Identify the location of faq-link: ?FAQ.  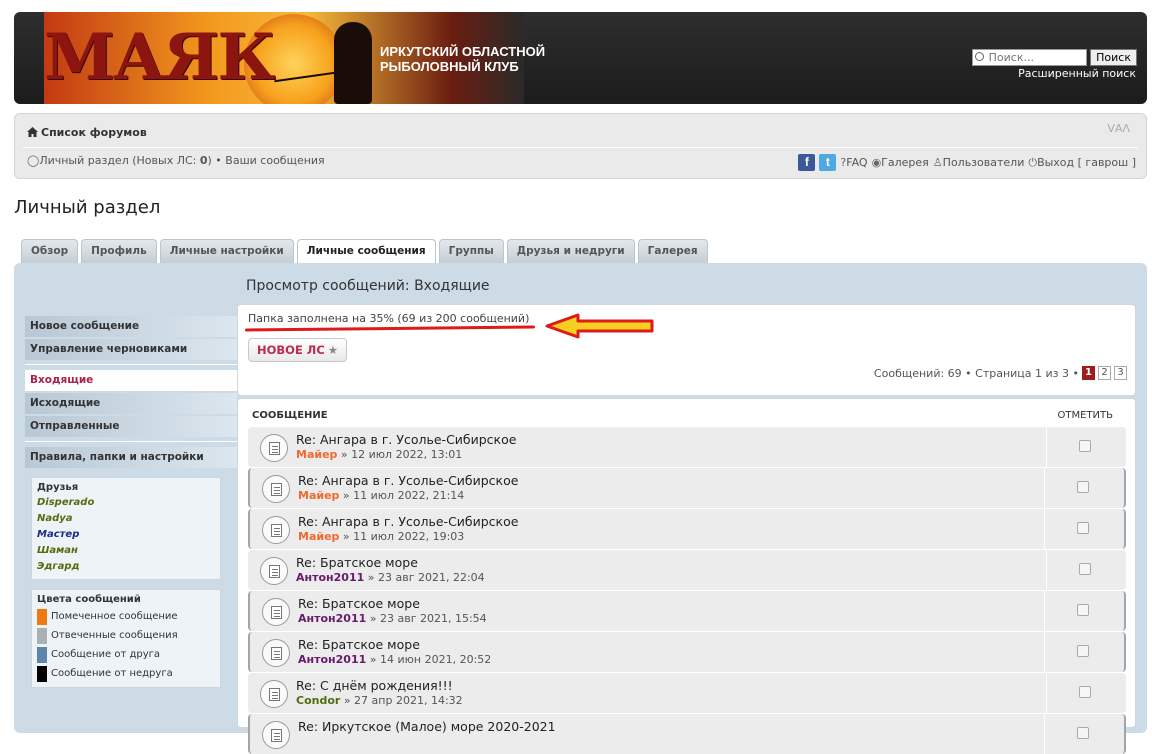
(853, 162).